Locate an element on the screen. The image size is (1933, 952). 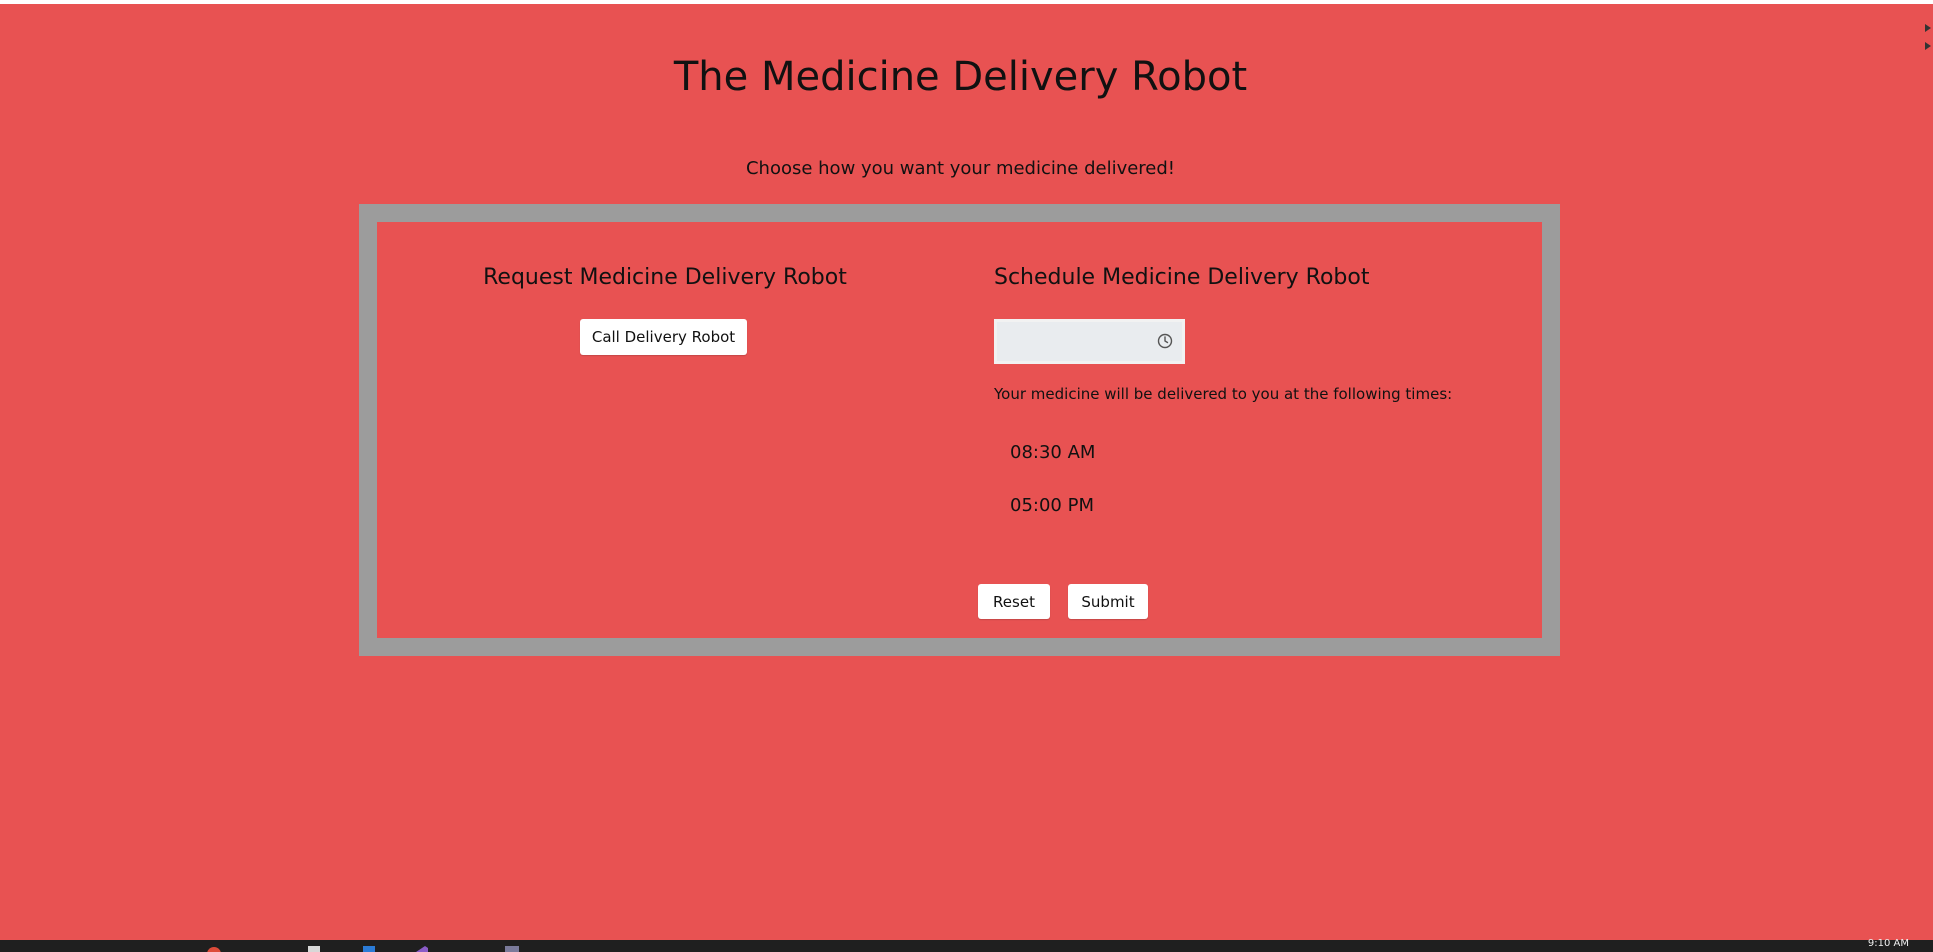
window-icon is located at coordinates (369, 948).